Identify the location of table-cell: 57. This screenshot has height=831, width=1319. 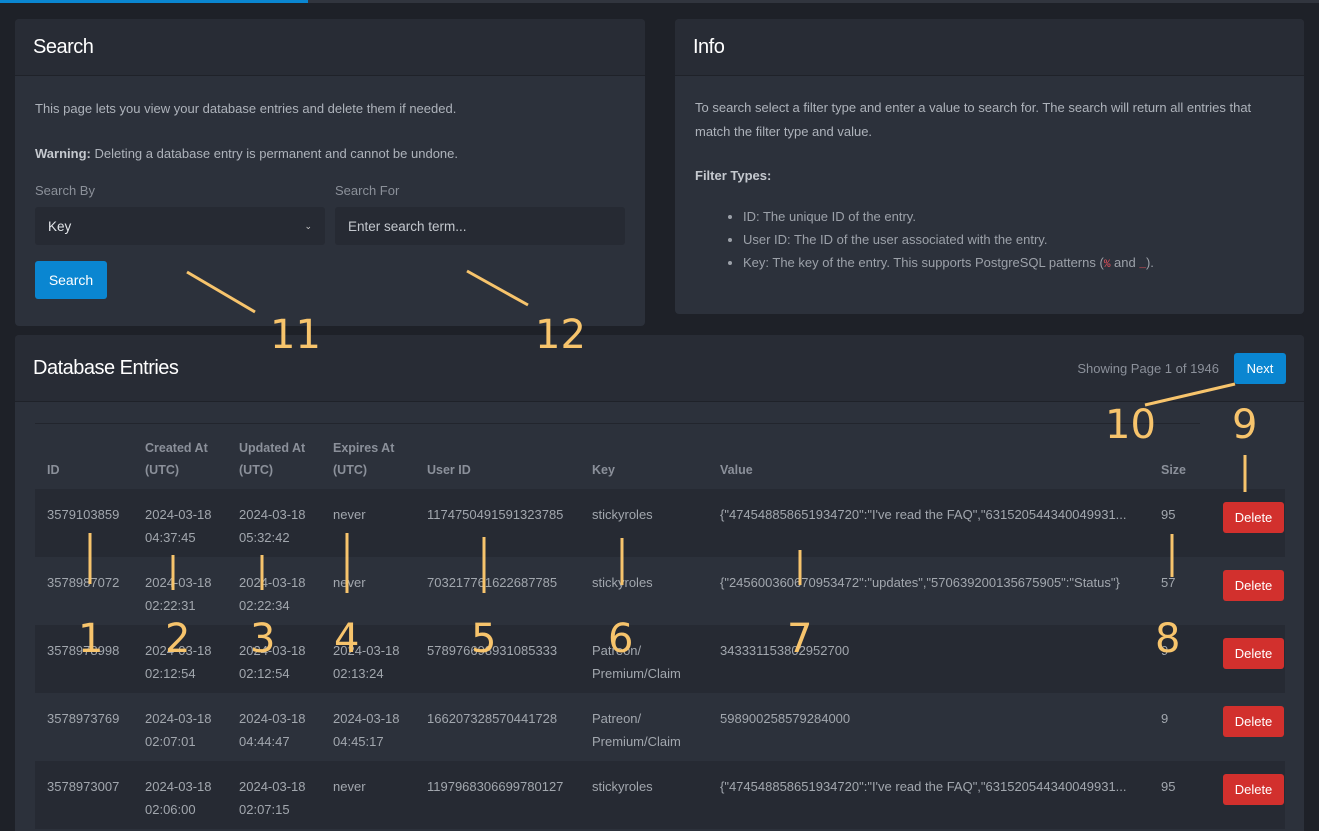
(1168, 582).